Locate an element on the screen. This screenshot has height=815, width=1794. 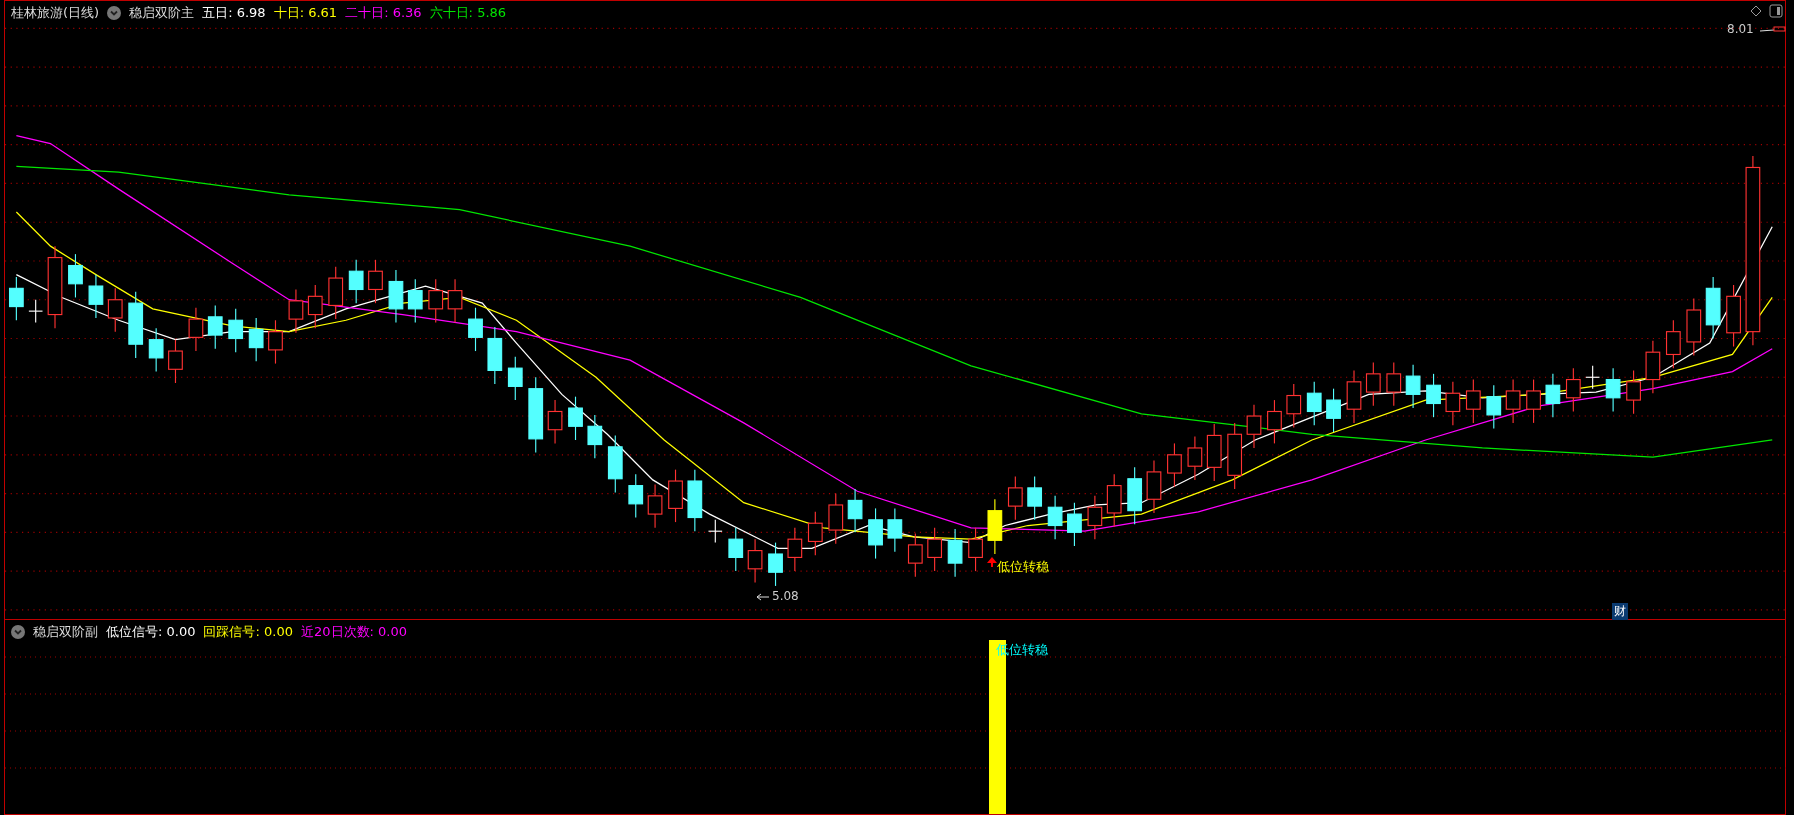
pointer-arrow-icon is located at coordinates (1773, 30).